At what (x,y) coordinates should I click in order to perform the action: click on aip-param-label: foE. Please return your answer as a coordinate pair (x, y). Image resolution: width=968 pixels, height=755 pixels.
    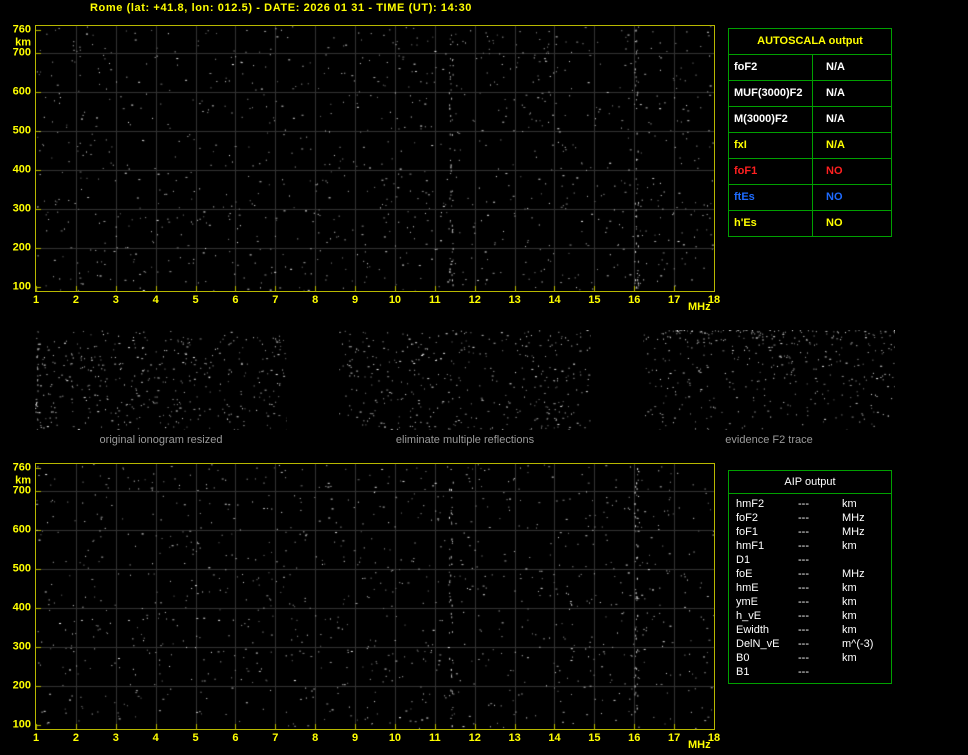
    Looking at the image, I should click on (744, 574).